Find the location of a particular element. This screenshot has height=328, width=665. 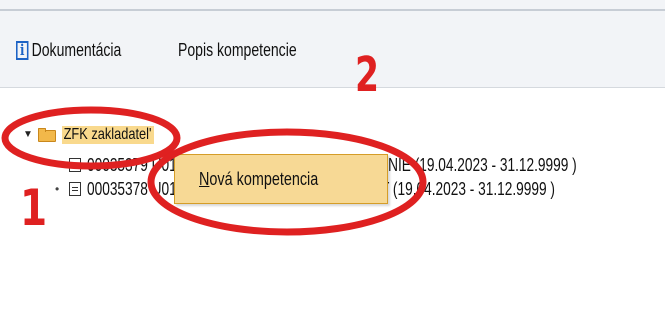

documentation-button: i Dokumentácia is located at coordinates (68, 50).